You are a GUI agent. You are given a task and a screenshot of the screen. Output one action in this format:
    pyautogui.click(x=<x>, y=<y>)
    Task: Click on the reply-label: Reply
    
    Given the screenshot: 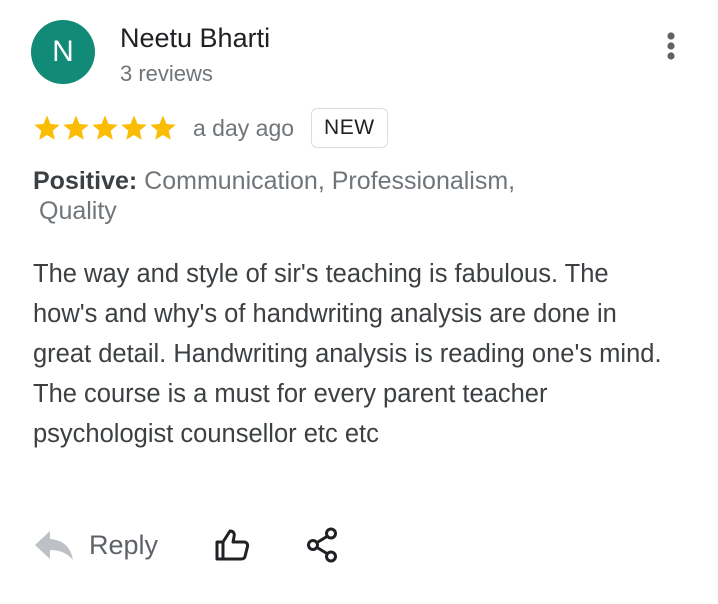 What is the action you would take?
    pyautogui.click(x=124, y=544)
    